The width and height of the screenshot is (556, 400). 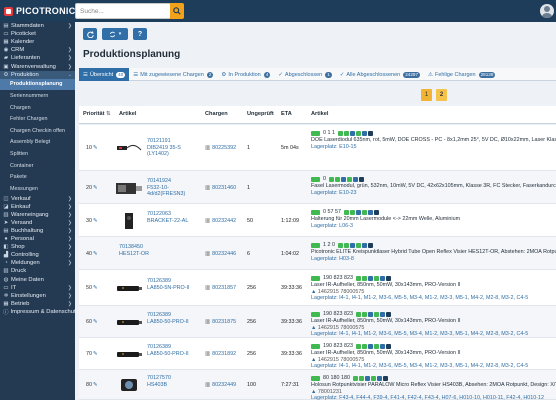 What do you see at coordinates (461, 74) in the screenshot?
I see `tab-fehlige-chargen: ⚠ Fehlige Chargen 28138` at bounding box center [461, 74].